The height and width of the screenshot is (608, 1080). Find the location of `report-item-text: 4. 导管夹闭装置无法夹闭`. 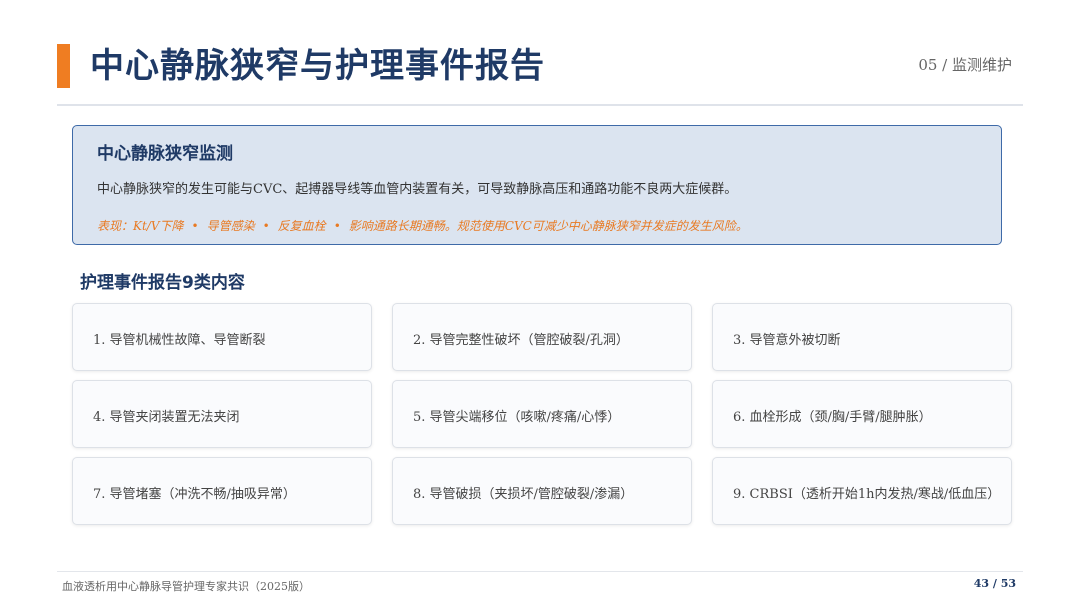

report-item-text: 4. 导管夹闭装置无法夹闭 is located at coordinates (166, 417).